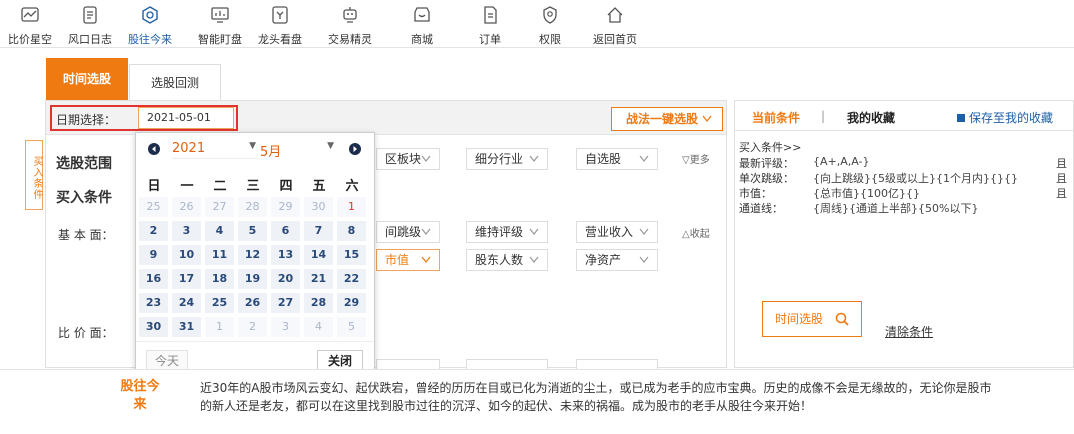 This screenshot has height=434, width=1074. Describe the element at coordinates (252, 255) in the screenshot. I see `calendar-day: 12` at that location.